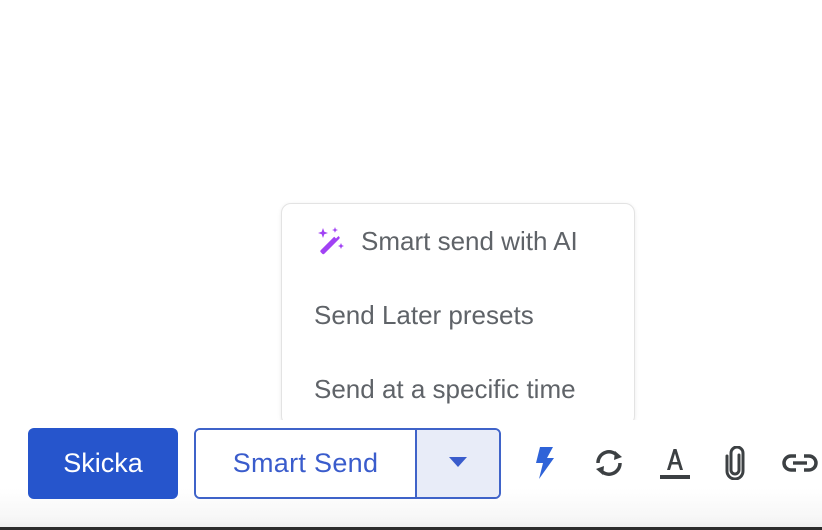  Describe the element at coordinates (469, 240) in the screenshot. I see `menu-item-label: Smart send with AI` at that location.